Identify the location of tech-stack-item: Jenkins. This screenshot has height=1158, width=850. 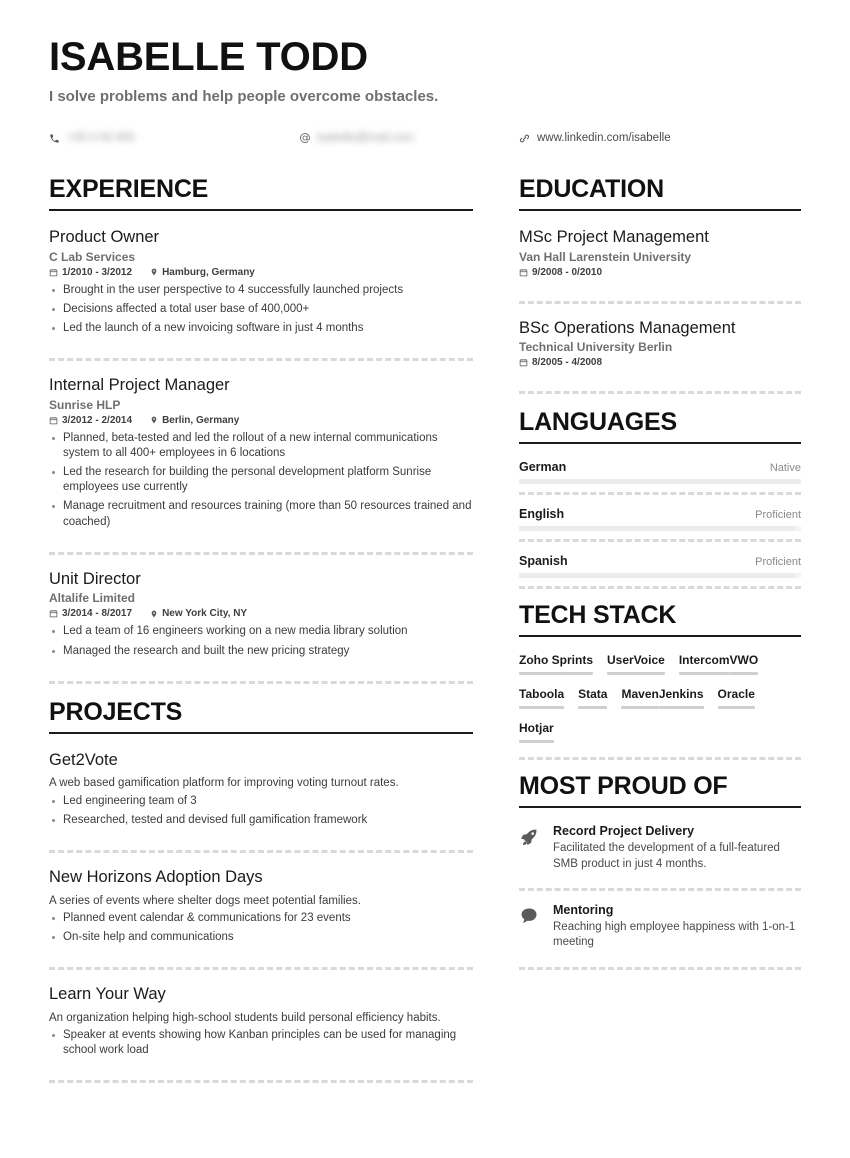
(681, 698).